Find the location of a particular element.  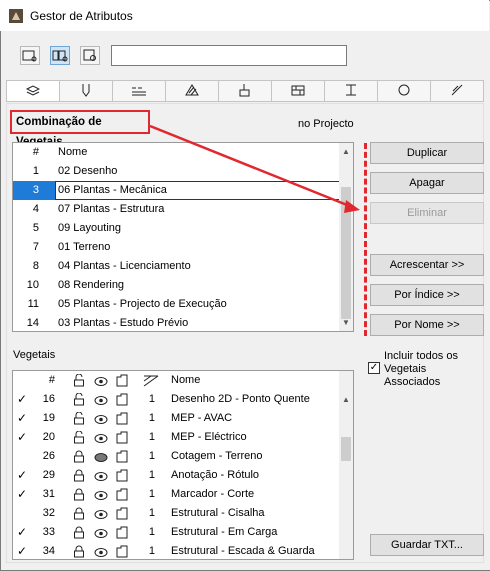

row-name: Cotagem - Terreno is located at coordinates (217, 456).